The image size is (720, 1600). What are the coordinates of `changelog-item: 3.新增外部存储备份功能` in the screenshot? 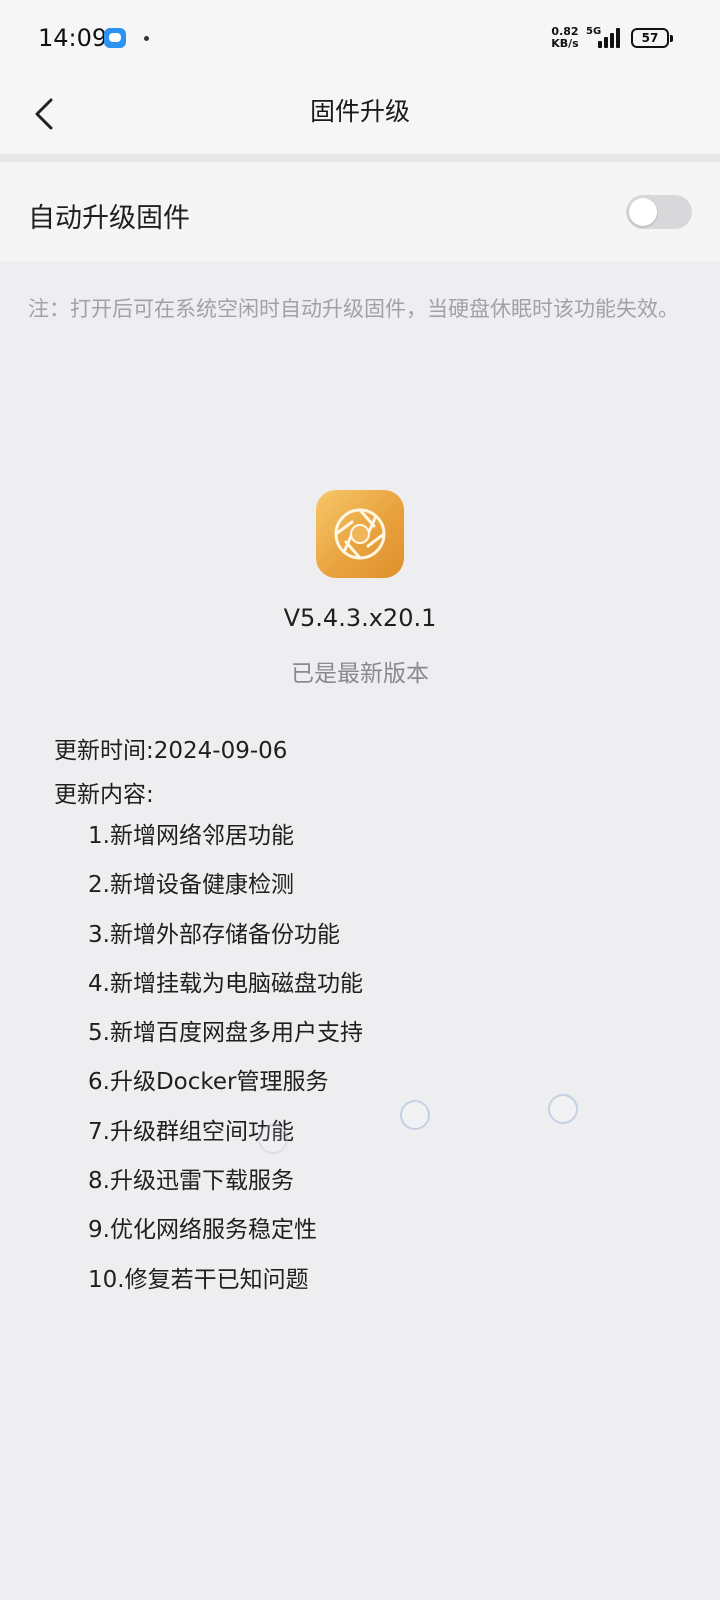 It's located at (214, 934).